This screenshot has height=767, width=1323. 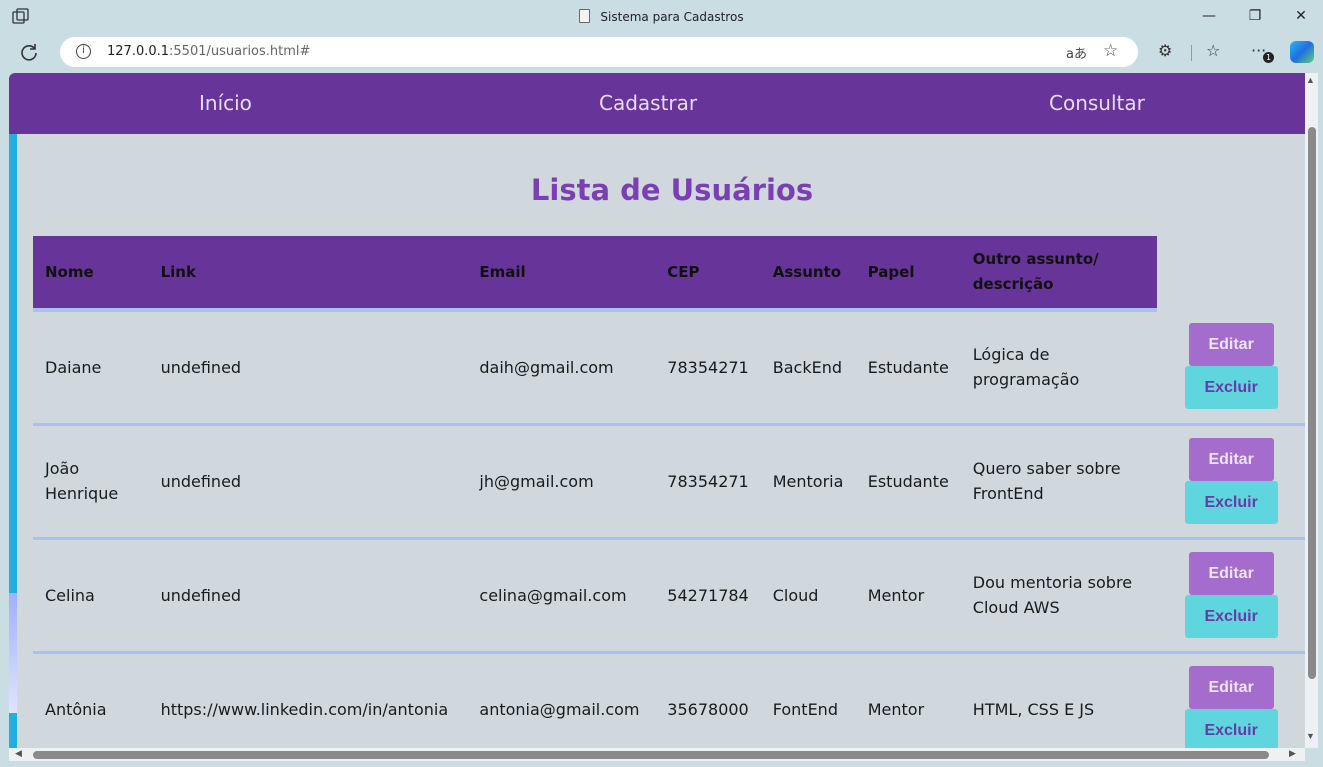 I want to click on favorites-icon: ☆, so click(x=1213, y=50).